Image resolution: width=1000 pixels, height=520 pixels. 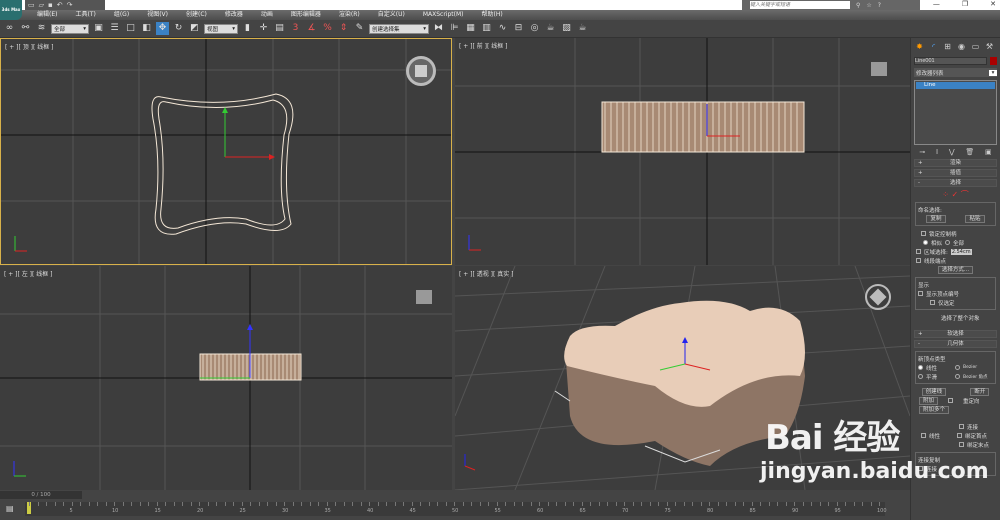 What do you see at coordinates (925, 242) in the screenshot?
I see `similar-radio` at bounding box center [925, 242].